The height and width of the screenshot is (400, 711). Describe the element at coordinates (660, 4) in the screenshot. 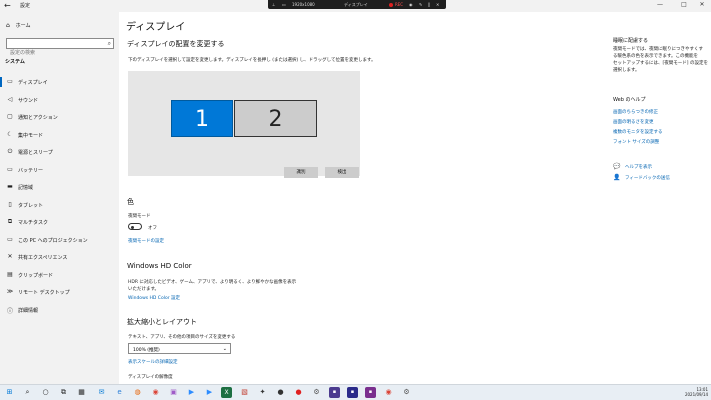

I see `minimize-button: —` at that location.